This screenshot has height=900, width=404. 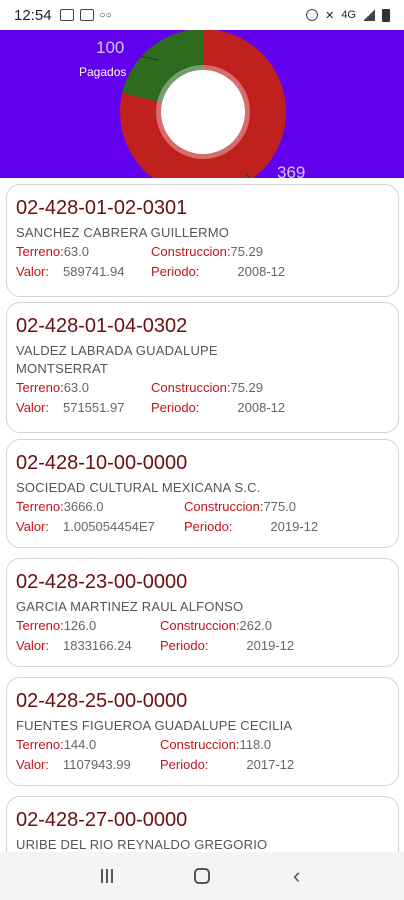 I want to click on construccion-value: 262.0, so click(x=256, y=625).